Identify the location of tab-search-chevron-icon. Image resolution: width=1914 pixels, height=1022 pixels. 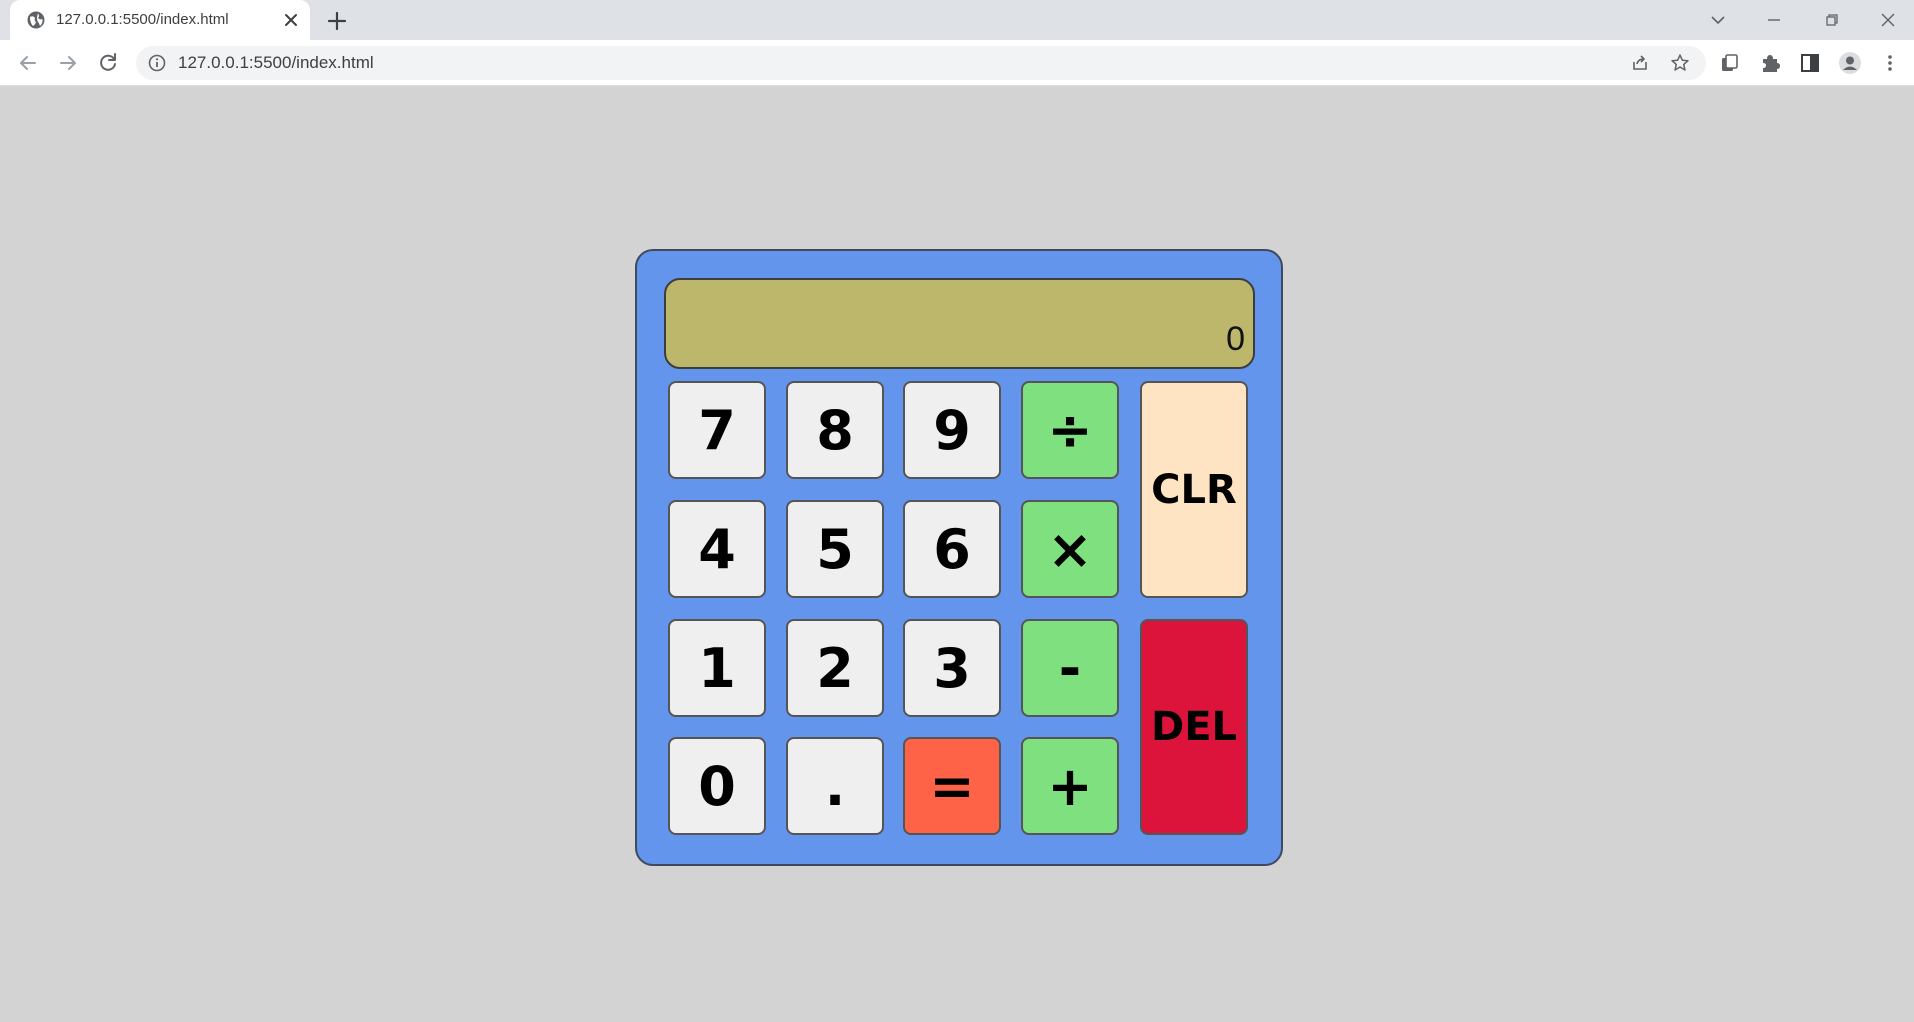
(1718, 20).